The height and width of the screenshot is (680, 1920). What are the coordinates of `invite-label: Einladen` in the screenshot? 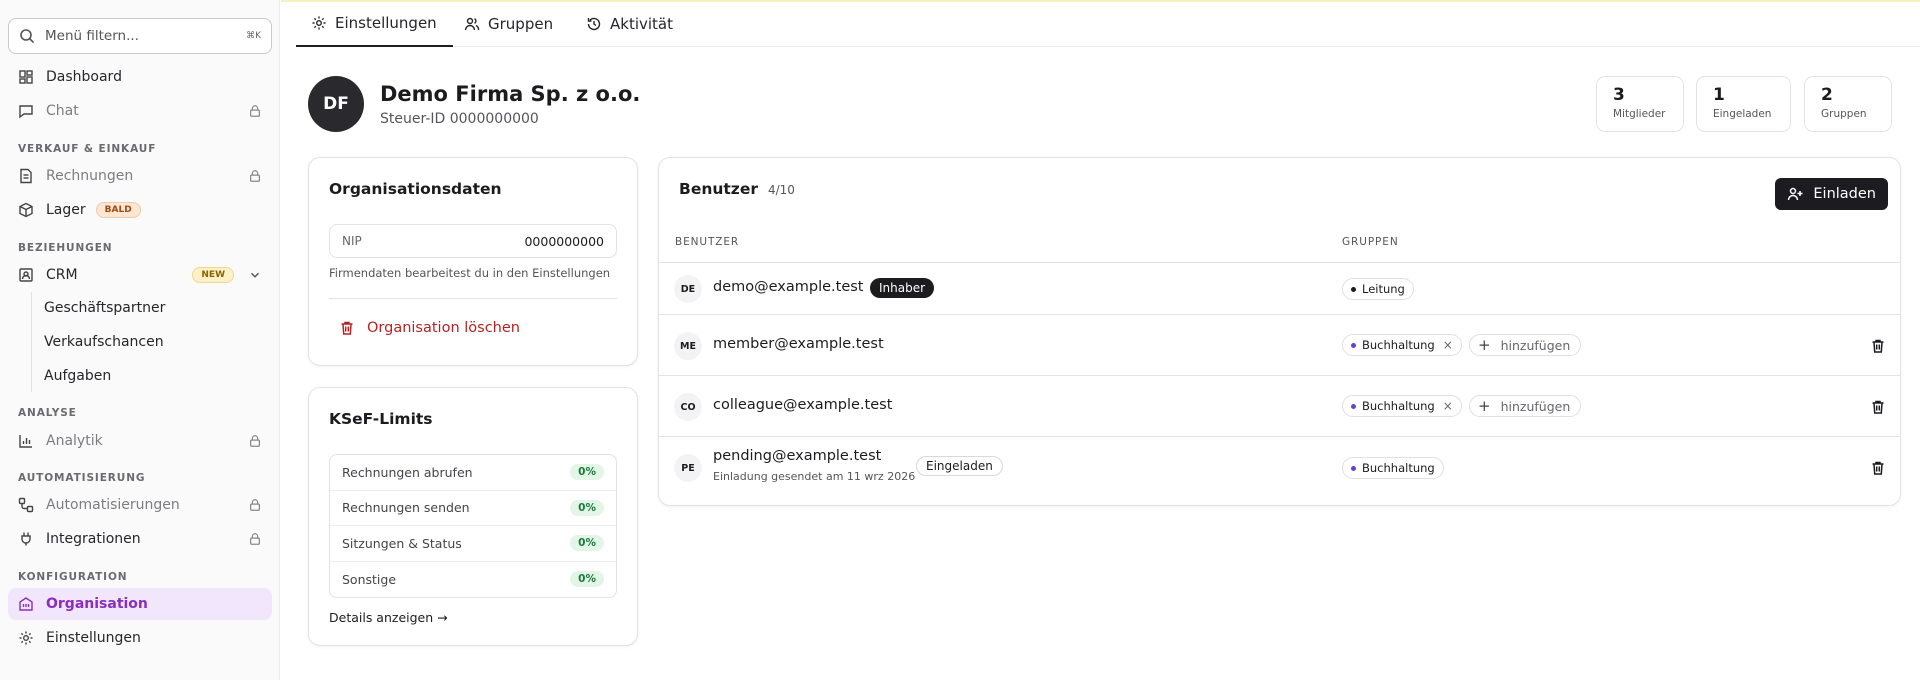 It's located at (1844, 194).